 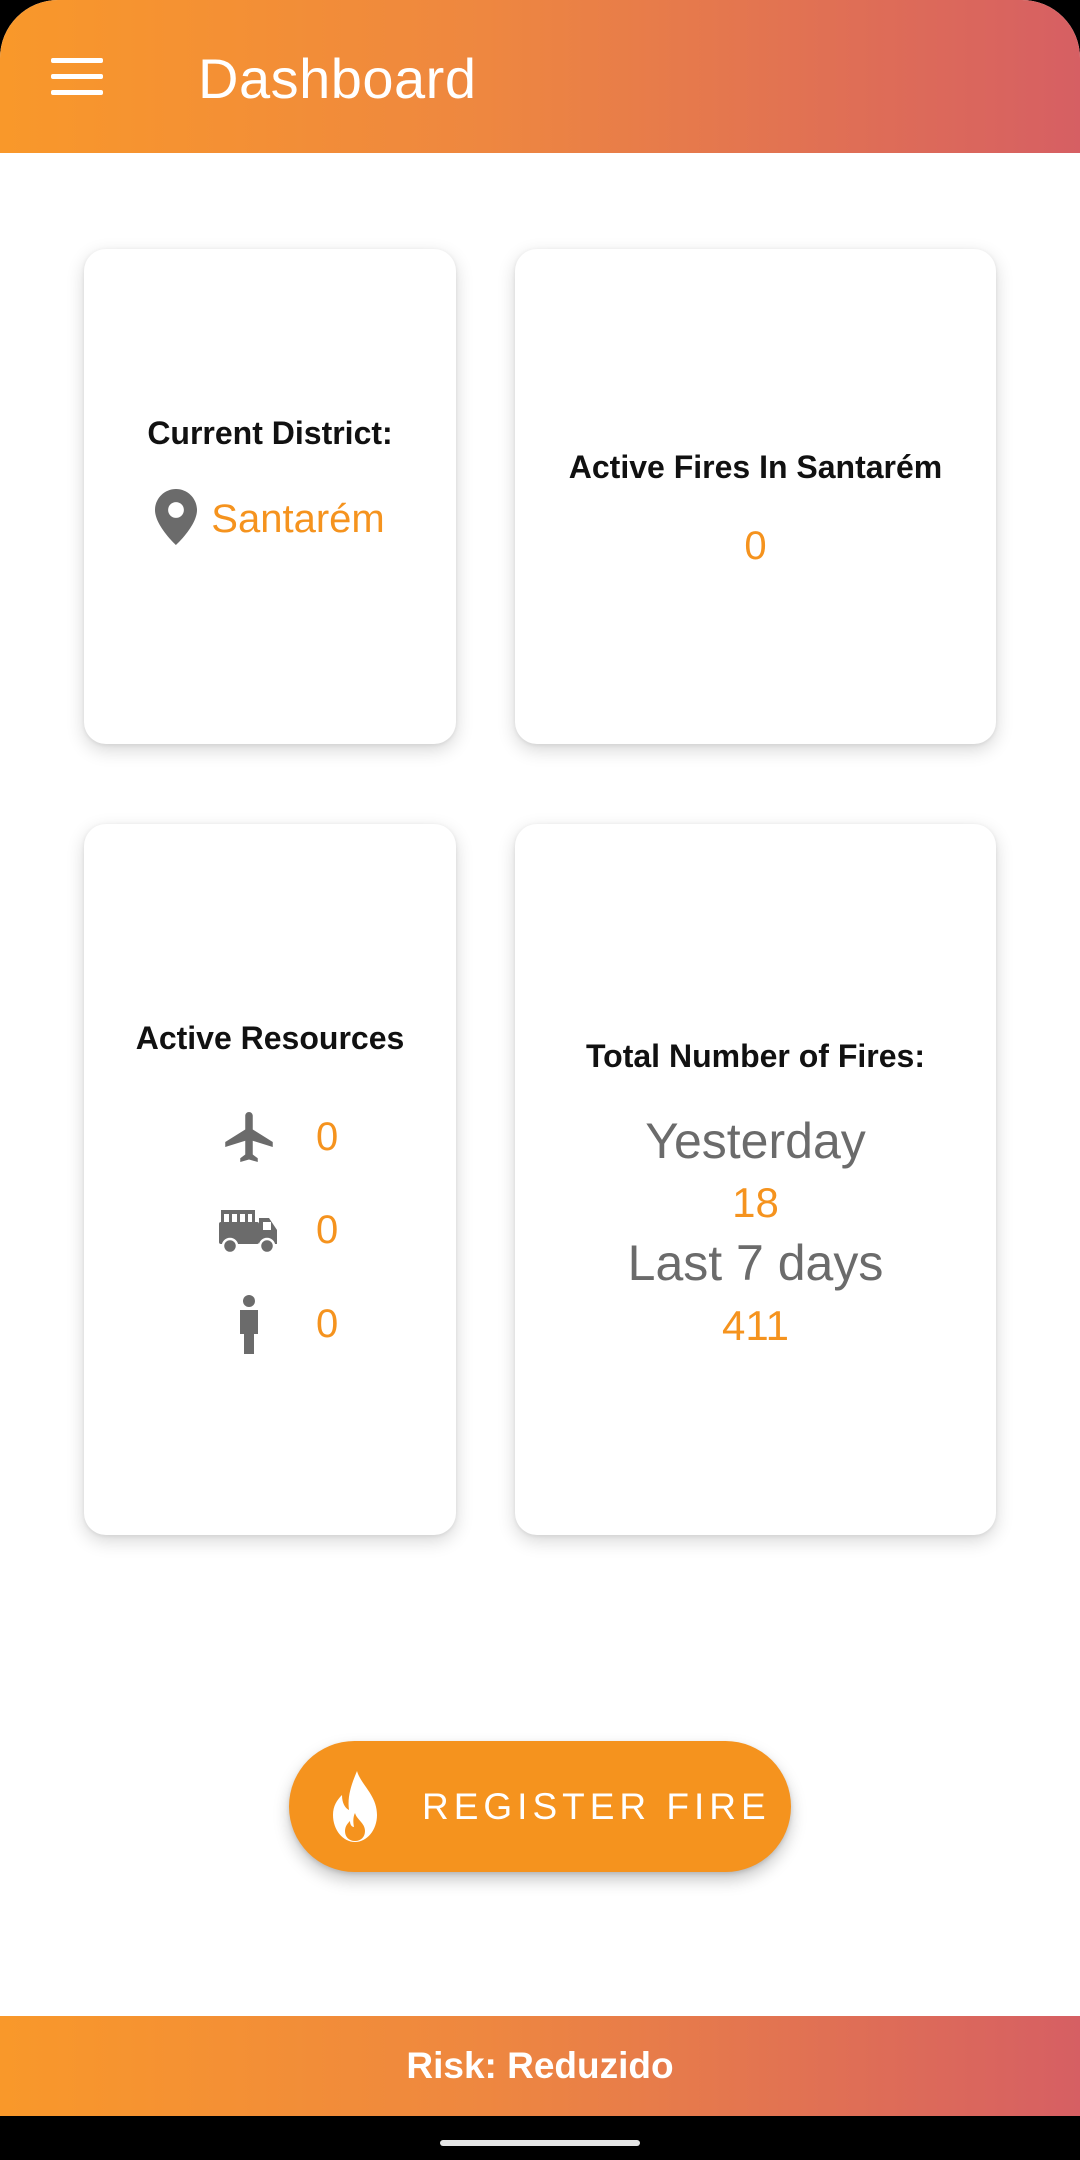 I want to click on risk-level-text: Risk: Reduzido, so click(x=540, y=2065).